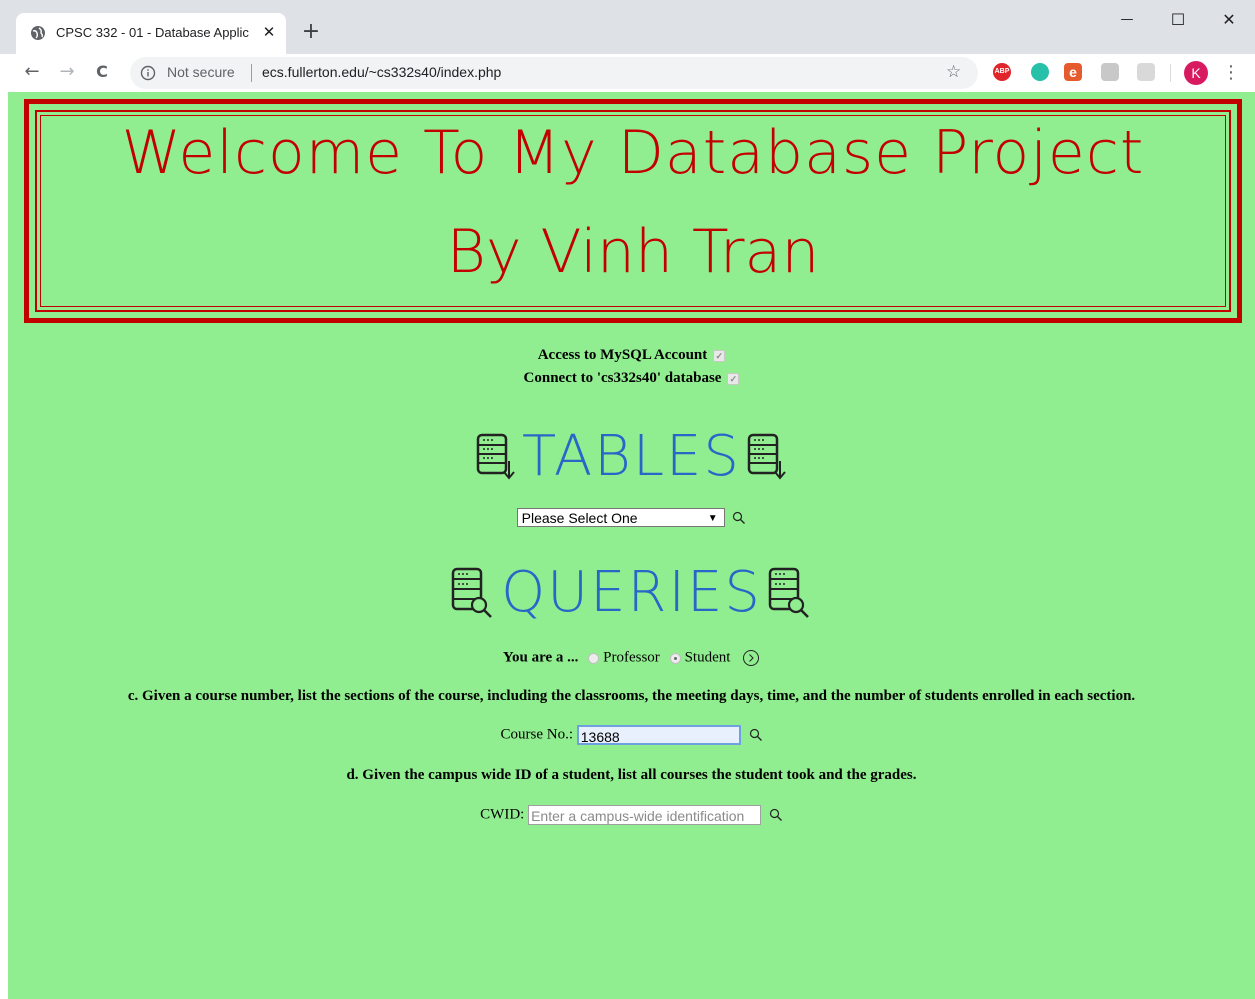  What do you see at coordinates (67, 72) in the screenshot?
I see `forward-button: →` at bounding box center [67, 72].